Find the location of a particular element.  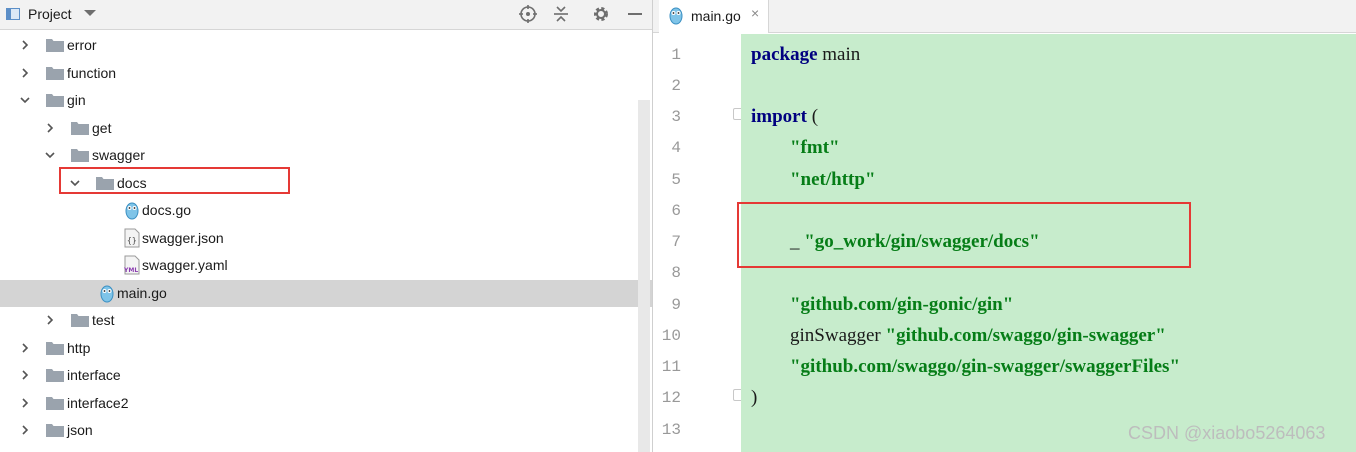

json-file-icon: {} is located at coordinates (132, 238).